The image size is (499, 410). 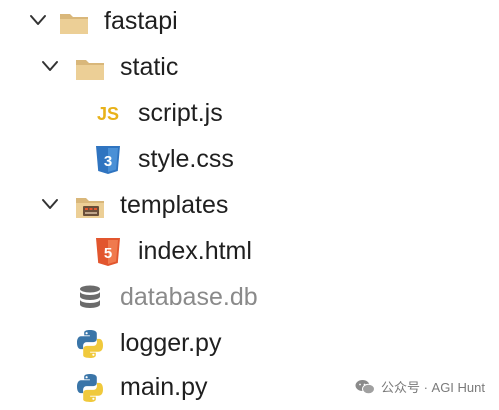 I want to click on tree-label: script.js, so click(x=180, y=113).